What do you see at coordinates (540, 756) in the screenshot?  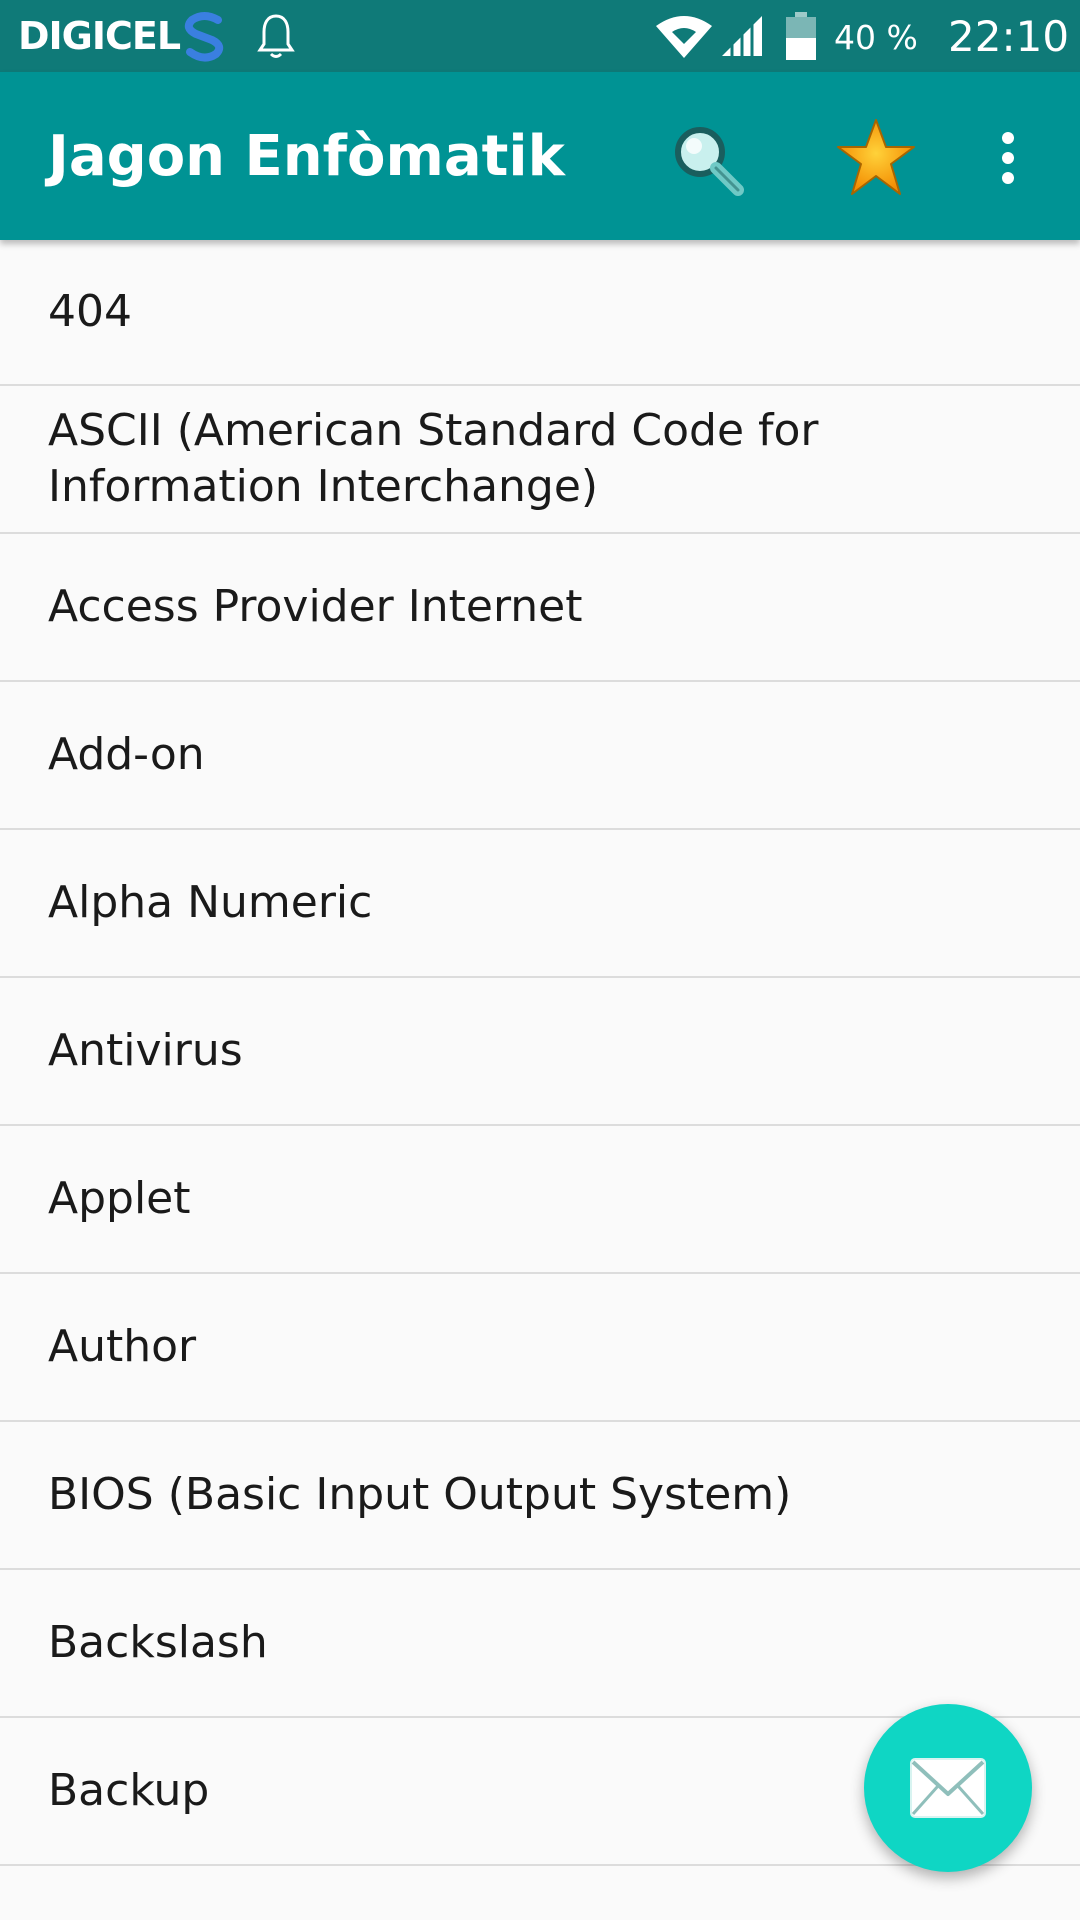 I see `list-item: Add-on` at bounding box center [540, 756].